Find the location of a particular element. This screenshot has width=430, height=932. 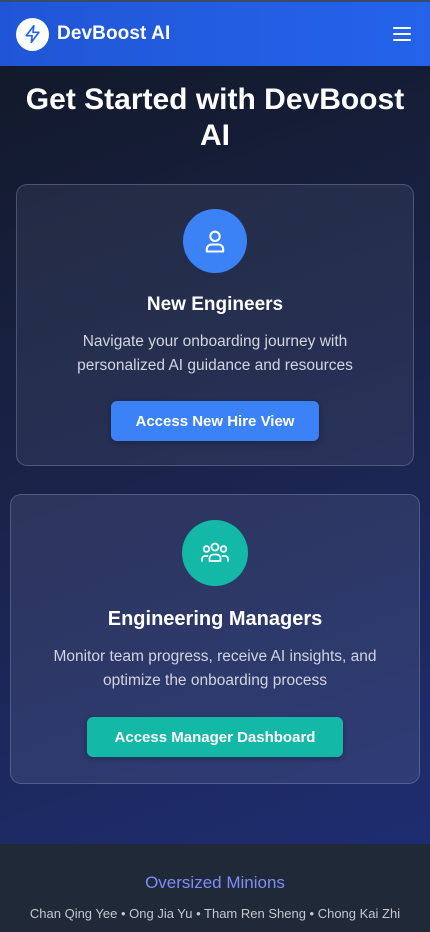

user-icon is located at coordinates (215, 241).